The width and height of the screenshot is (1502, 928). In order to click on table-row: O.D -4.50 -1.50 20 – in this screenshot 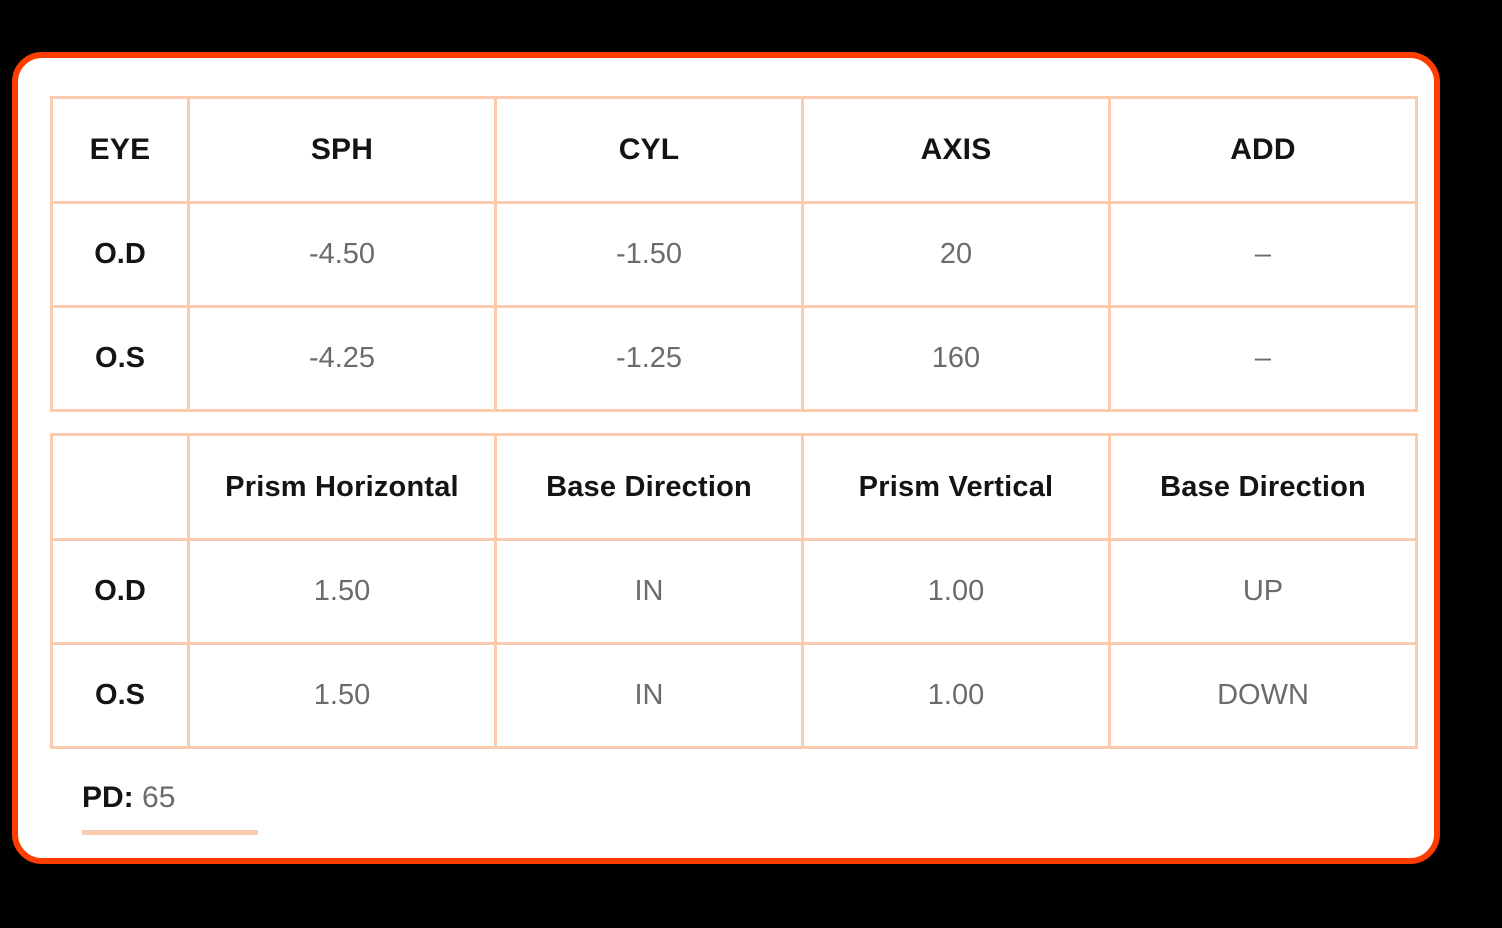, I will do `click(734, 254)`.